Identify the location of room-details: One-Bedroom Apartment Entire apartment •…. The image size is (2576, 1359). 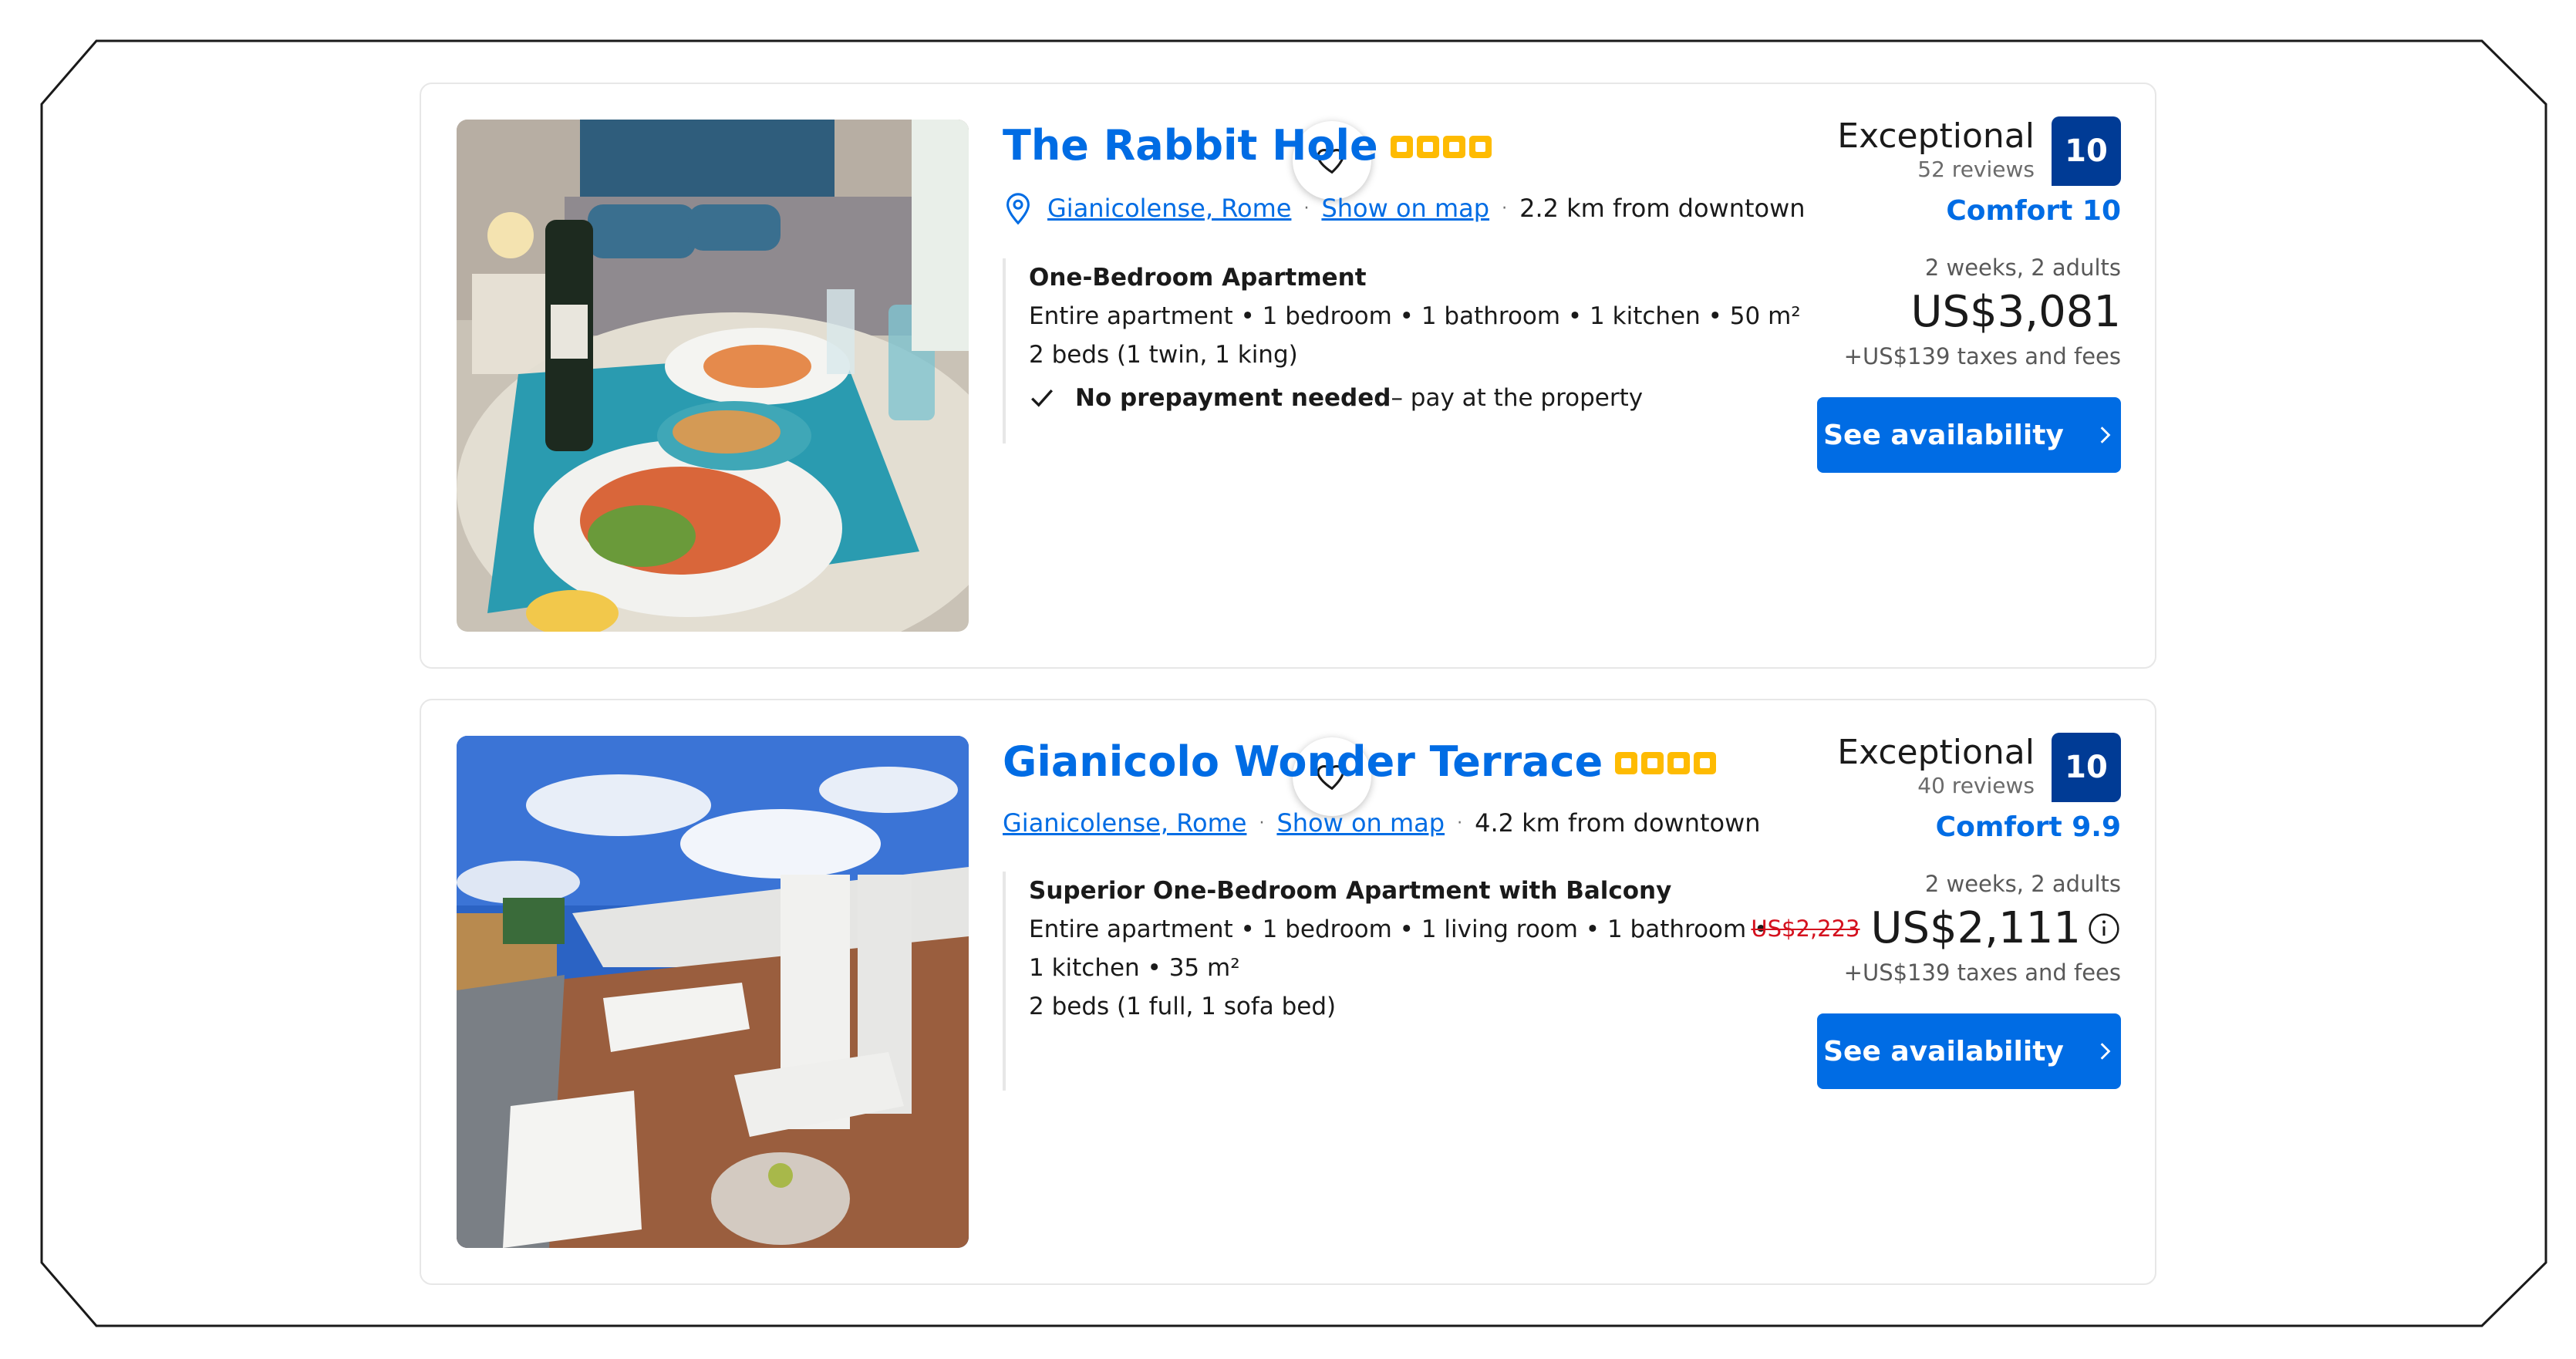
(1402, 350).